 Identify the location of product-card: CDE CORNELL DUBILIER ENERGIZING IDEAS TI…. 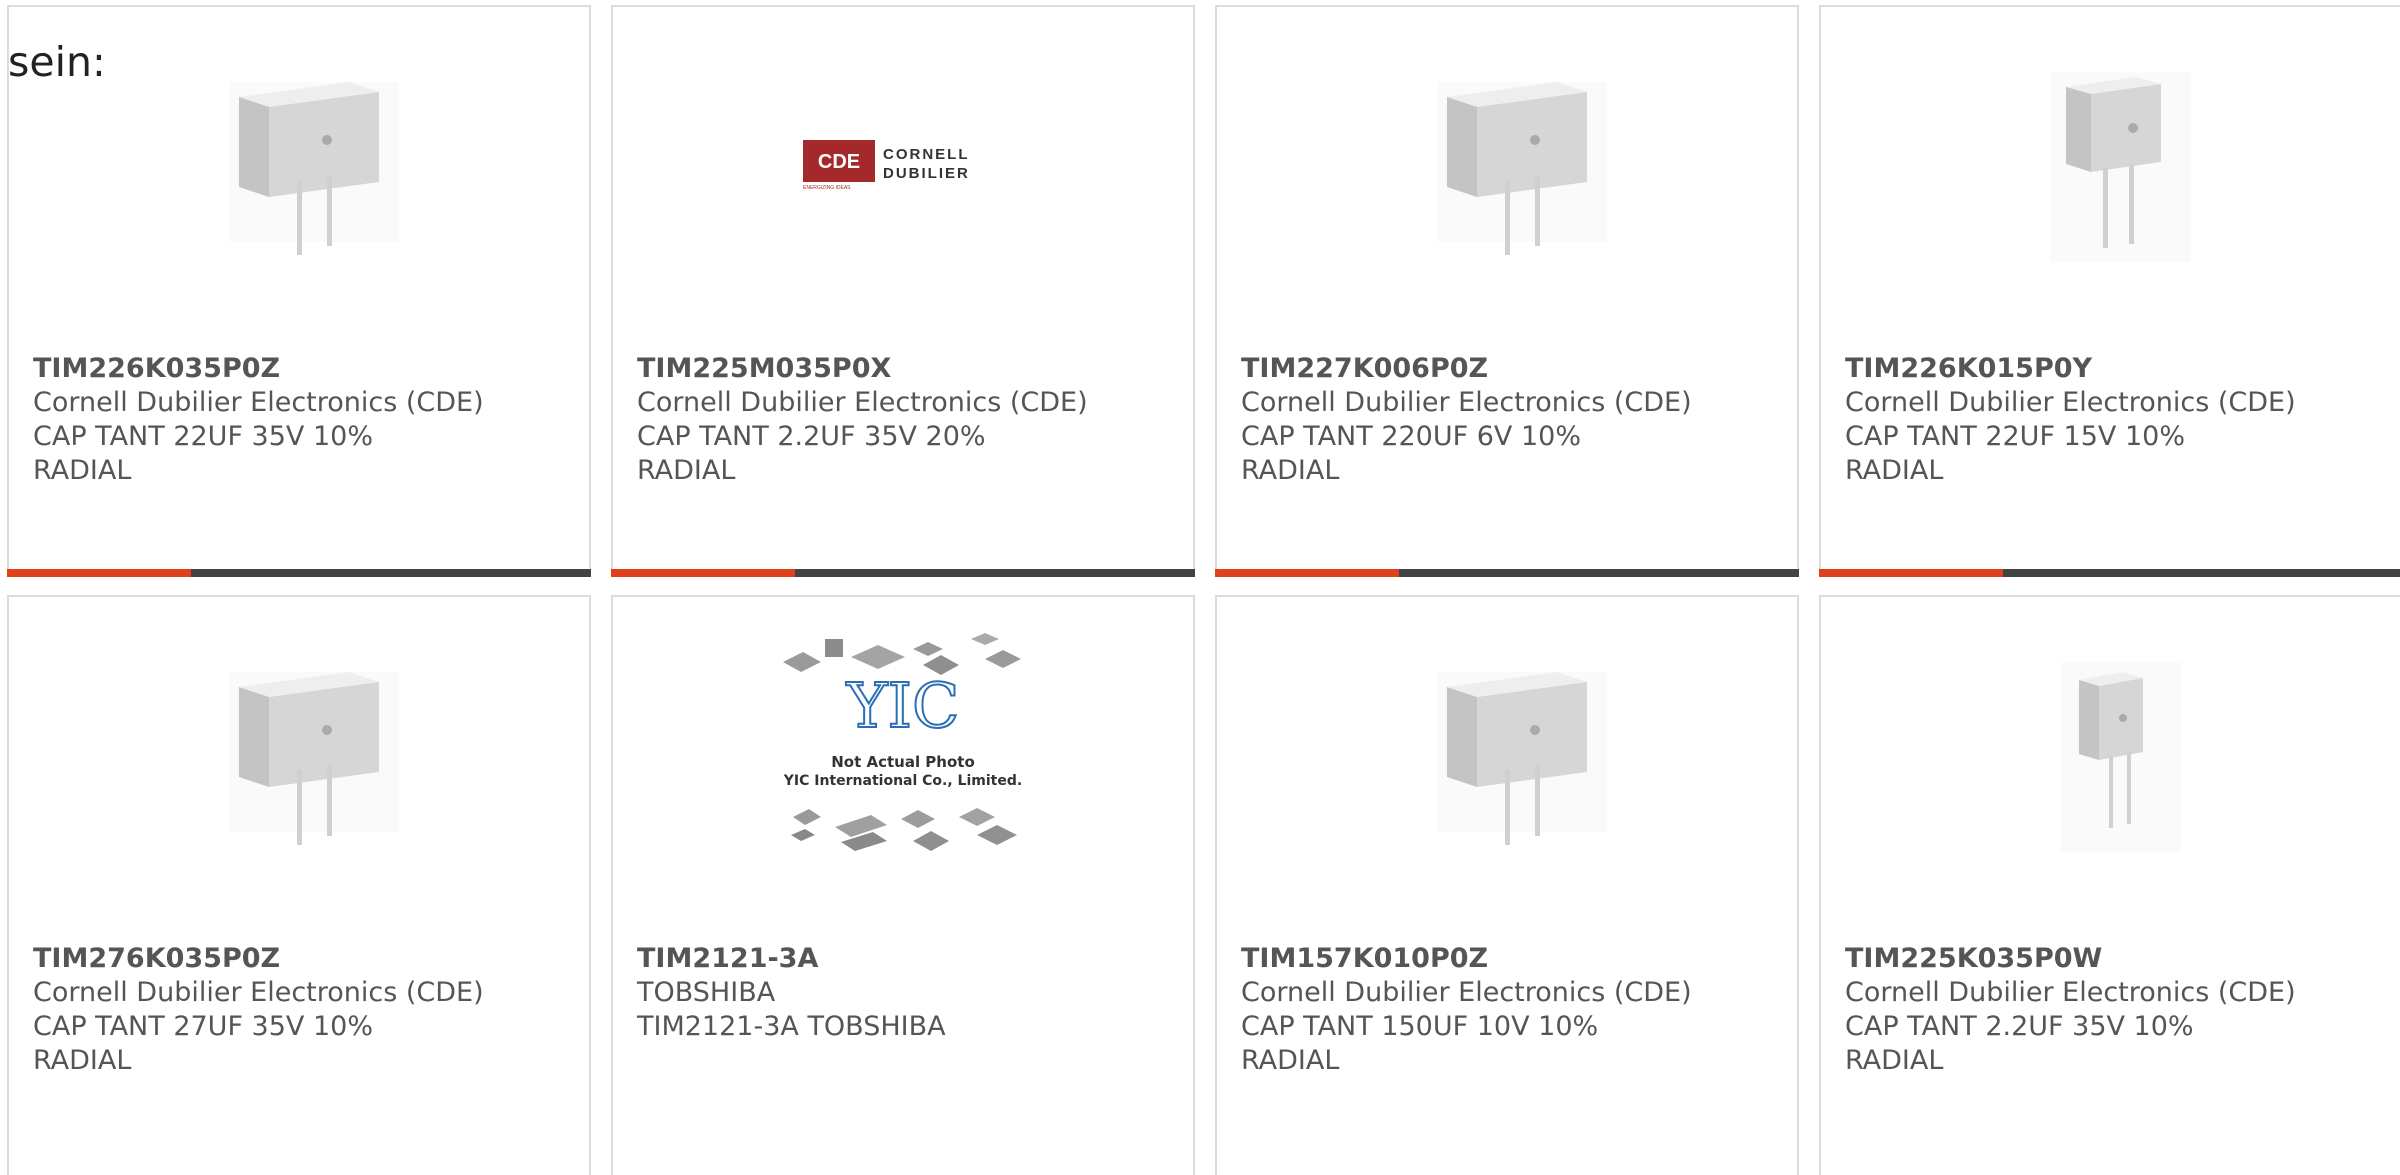
(903, 291).